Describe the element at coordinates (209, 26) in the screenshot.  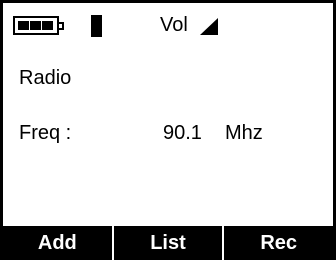
I see `volume-triangle-icon` at that location.